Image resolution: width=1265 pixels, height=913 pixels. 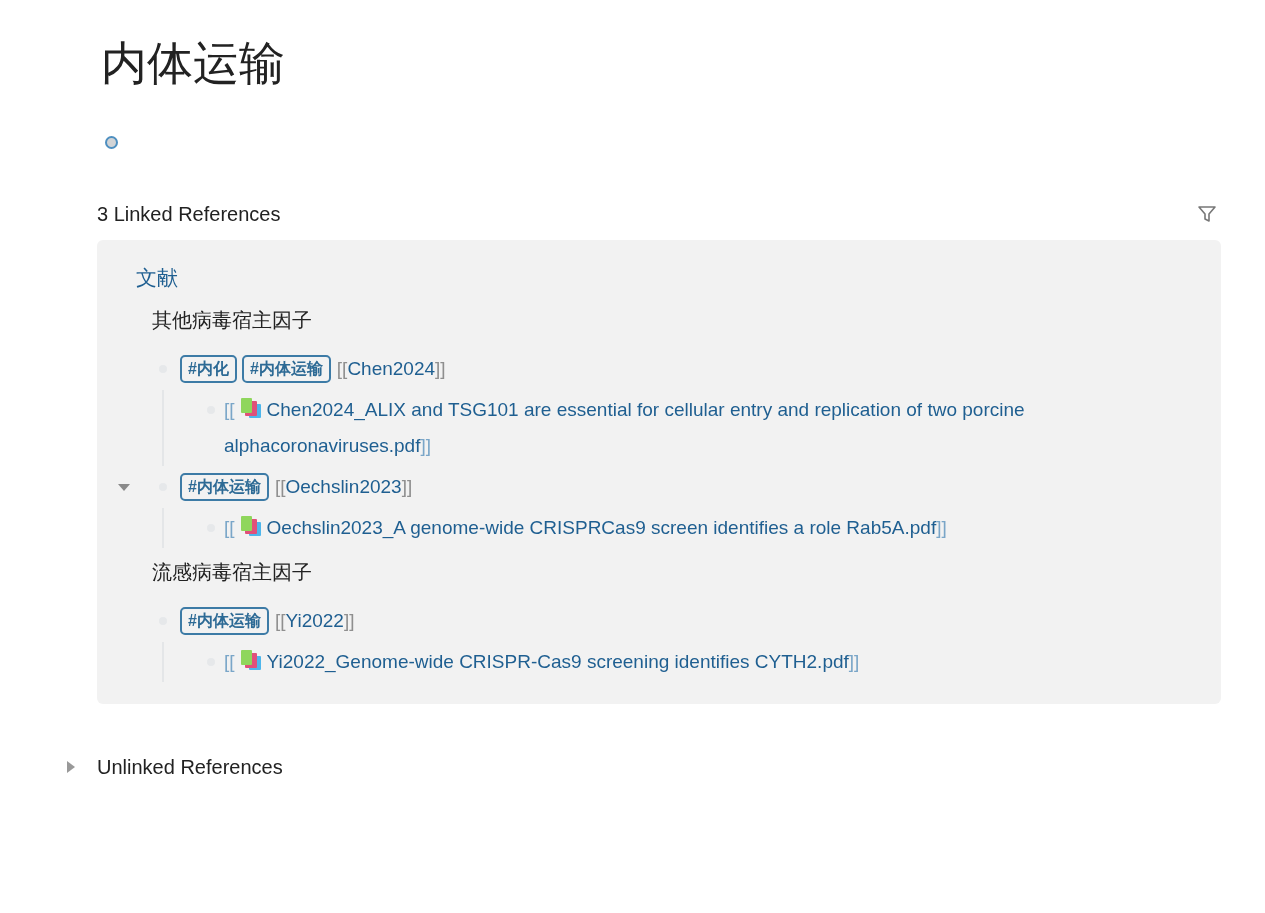 I want to click on file-link: [[ Oechslin2023_A genome-wide CRISPRCas9 screen identifies a role Rab5A.pdf]], so click(x=585, y=528).